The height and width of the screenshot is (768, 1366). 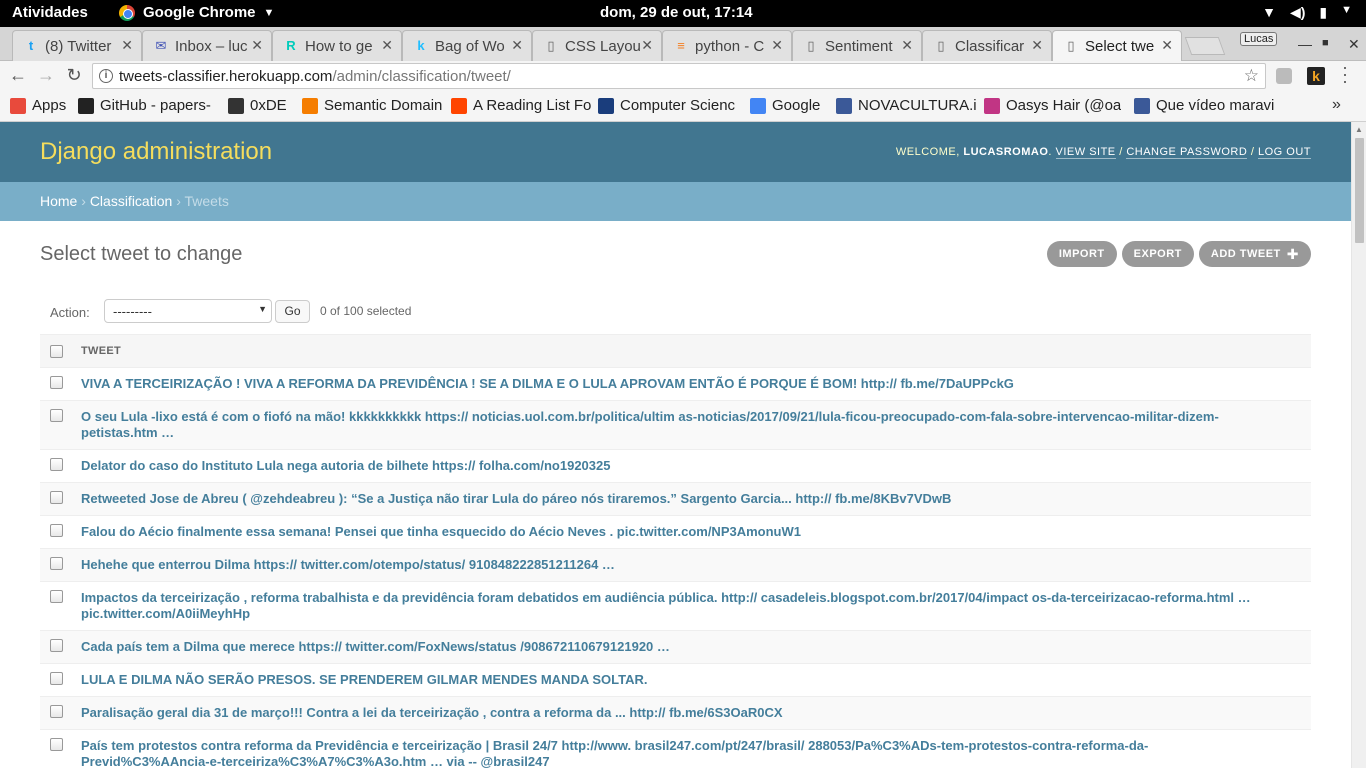 I want to click on go-button: Go, so click(x=292, y=311).